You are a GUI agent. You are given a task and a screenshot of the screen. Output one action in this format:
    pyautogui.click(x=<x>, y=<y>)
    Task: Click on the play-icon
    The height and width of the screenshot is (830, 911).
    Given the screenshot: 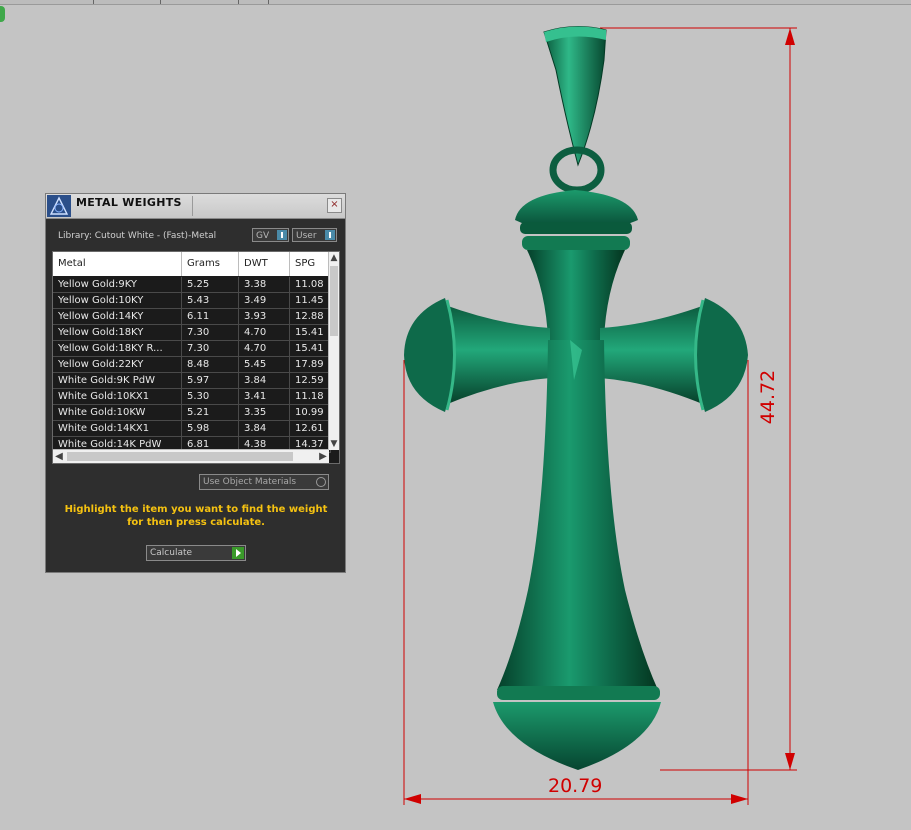 What is the action you would take?
    pyautogui.click(x=238, y=553)
    